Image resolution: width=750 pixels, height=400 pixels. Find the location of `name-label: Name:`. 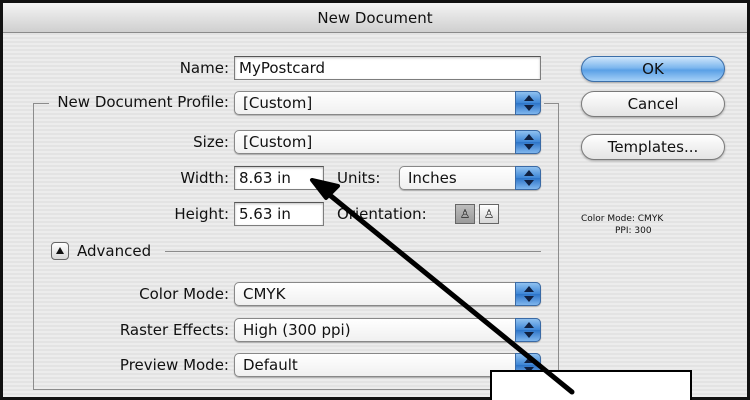

name-label: Name: is located at coordinates (204, 68).